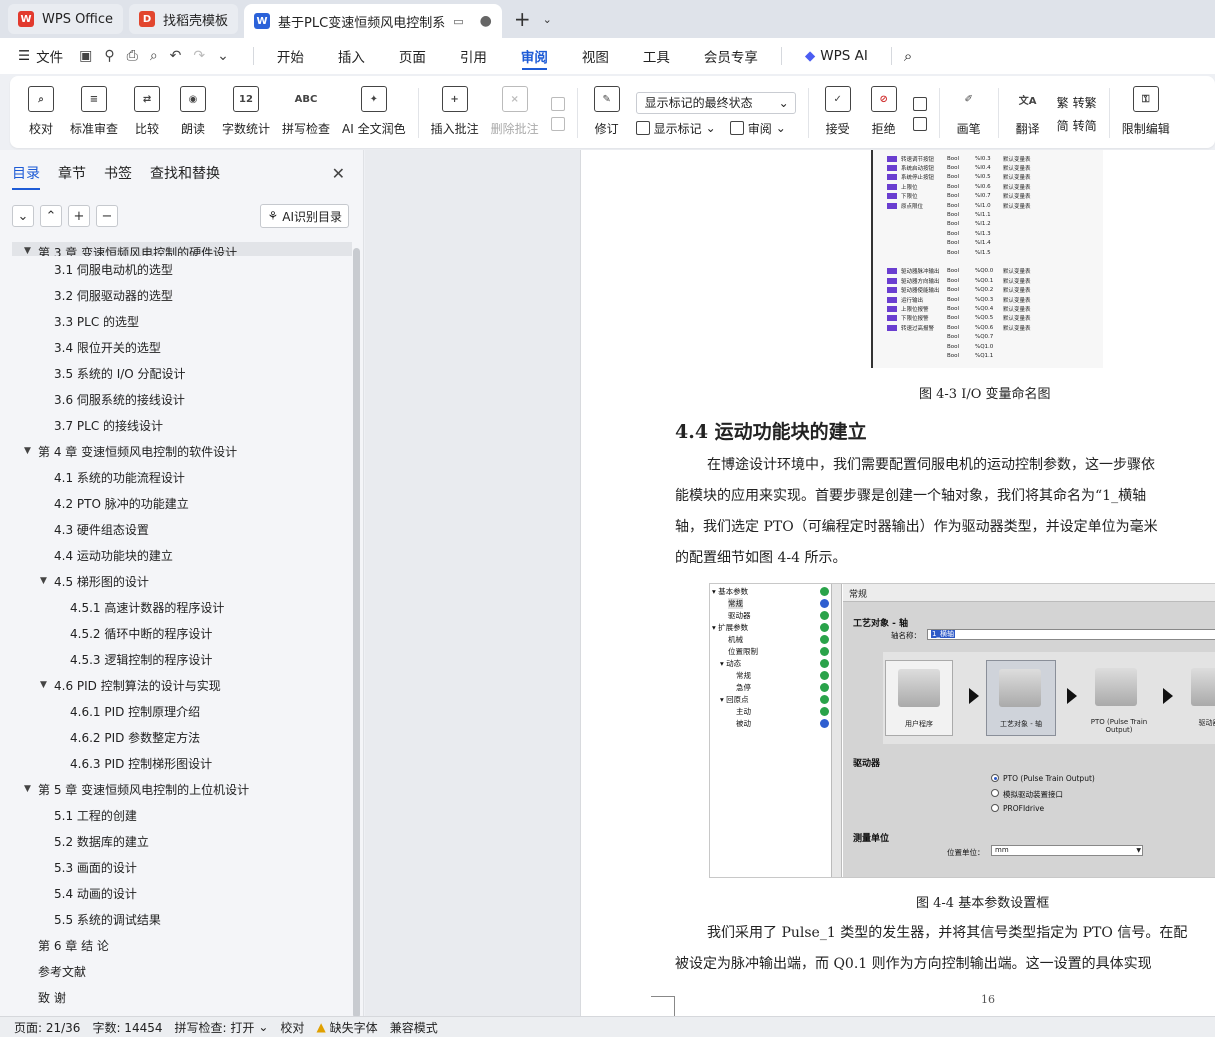  Describe the element at coordinates (184, 19) in the screenshot. I see `tab-daoke: D 找稻壳模板` at that location.